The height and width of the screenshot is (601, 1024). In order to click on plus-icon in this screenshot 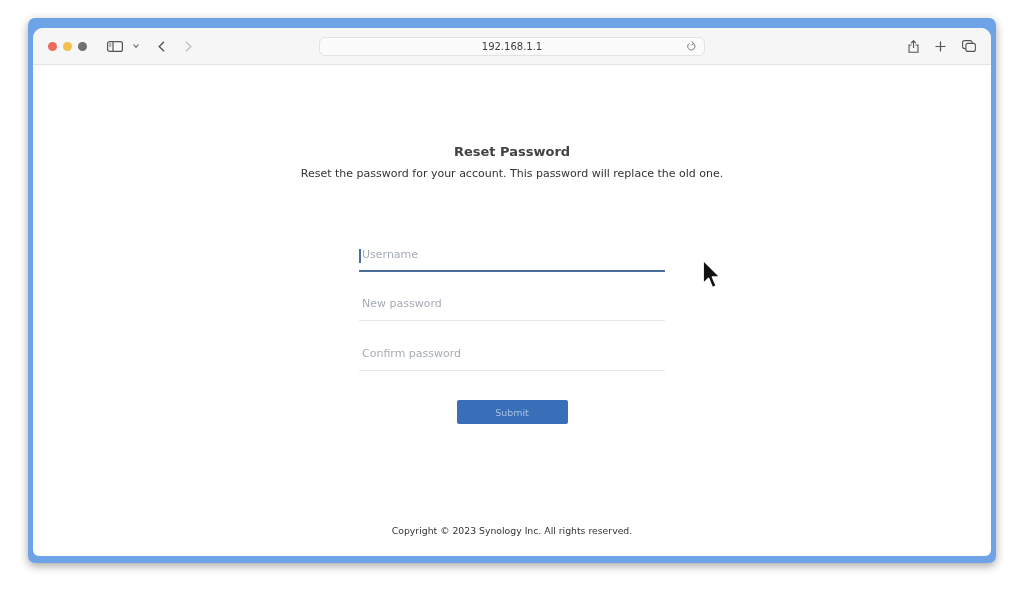, I will do `click(940, 46)`.